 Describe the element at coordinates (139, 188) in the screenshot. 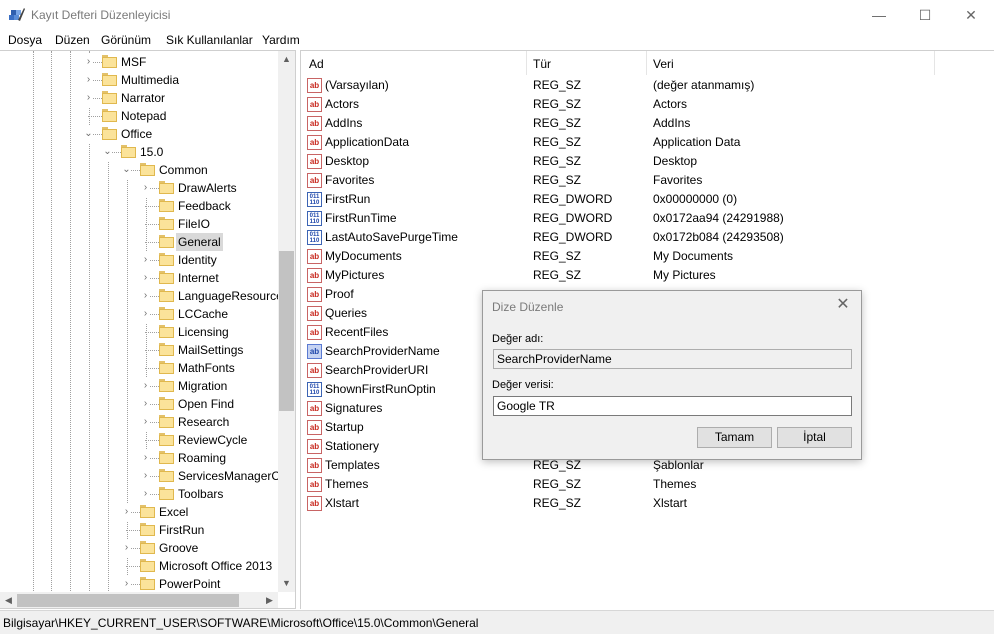

I see `tree-node: › DrawAlerts` at that location.